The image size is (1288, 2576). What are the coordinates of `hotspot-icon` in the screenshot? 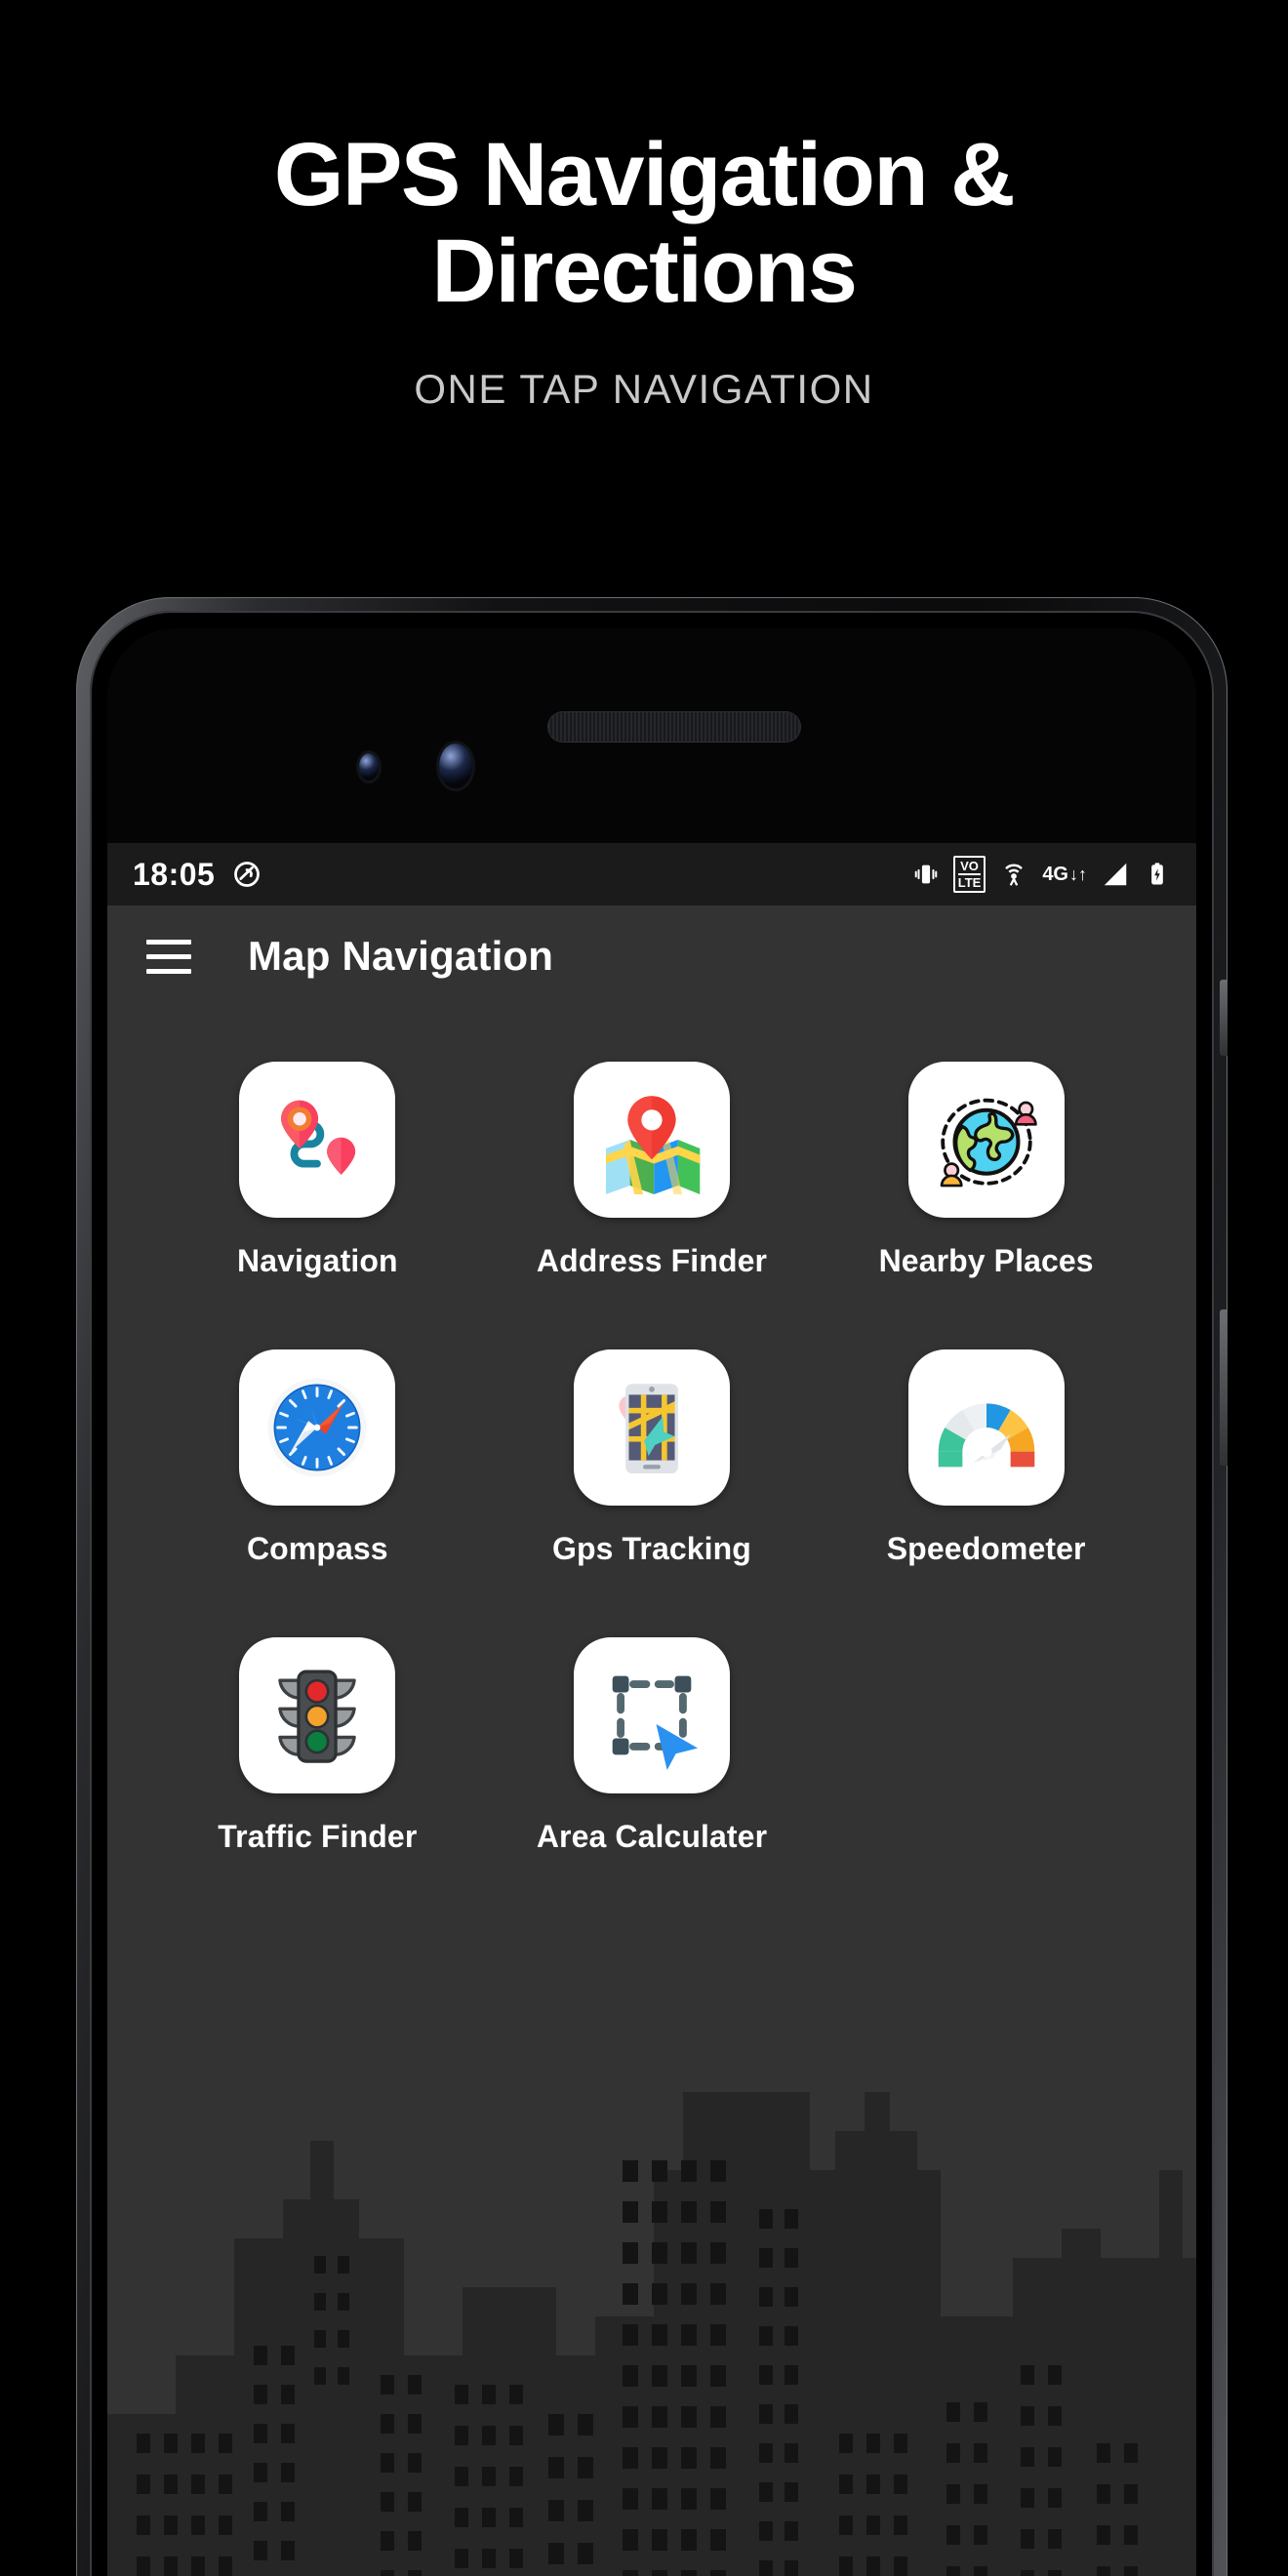 It's located at (1014, 875).